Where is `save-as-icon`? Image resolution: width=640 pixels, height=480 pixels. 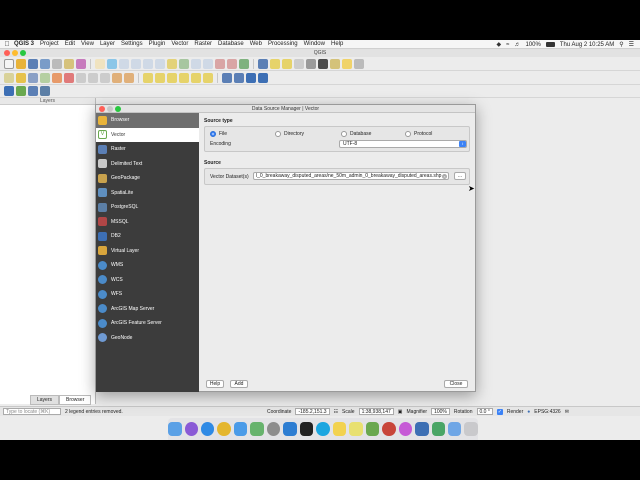 save-as-icon is located at coordinates (45, 63).